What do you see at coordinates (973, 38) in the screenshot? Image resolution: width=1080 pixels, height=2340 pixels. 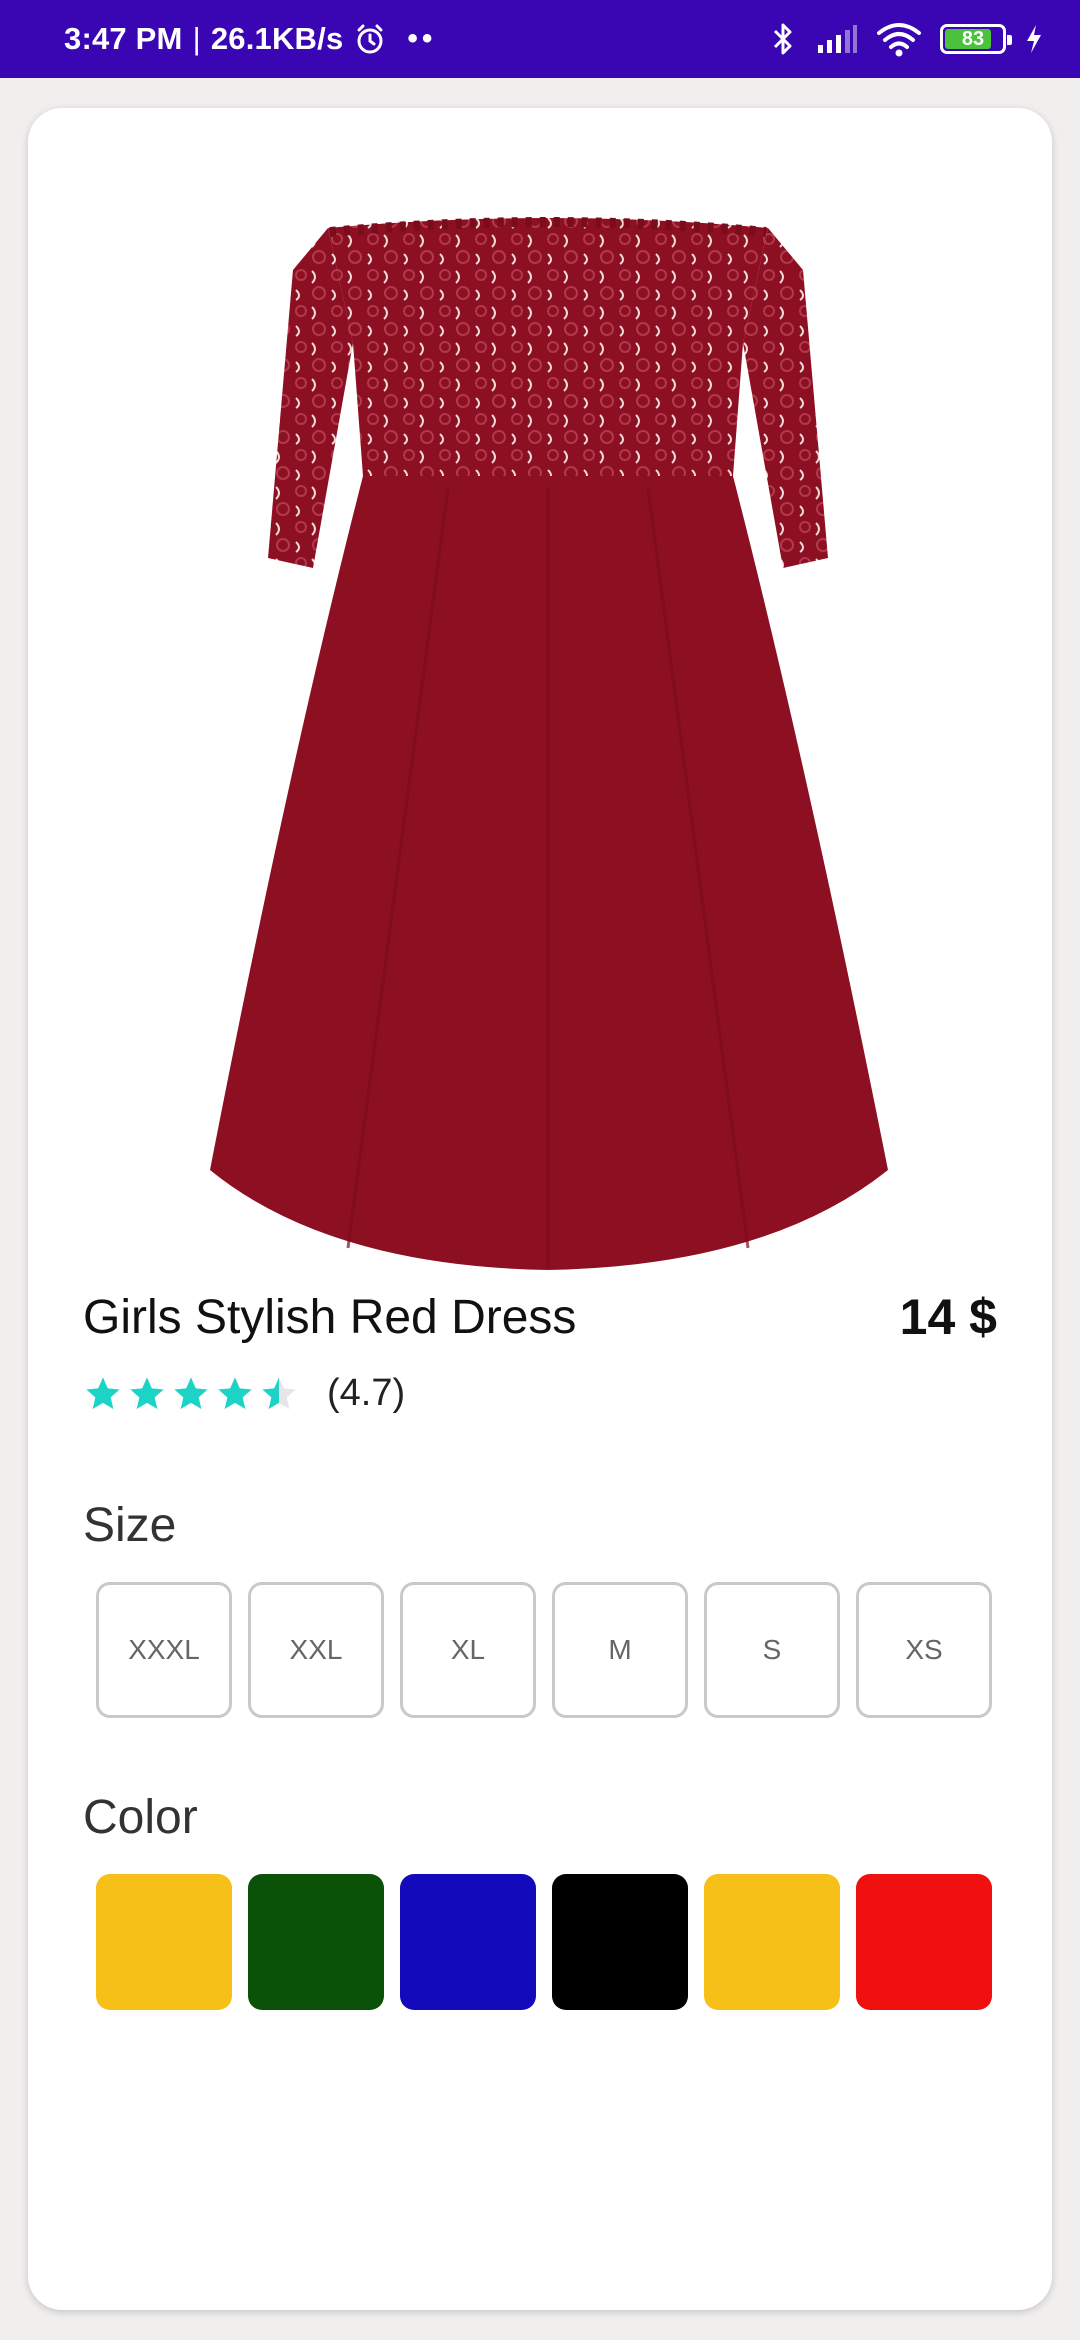 I see `battery-level: 83` at bounding box center [973, 38].